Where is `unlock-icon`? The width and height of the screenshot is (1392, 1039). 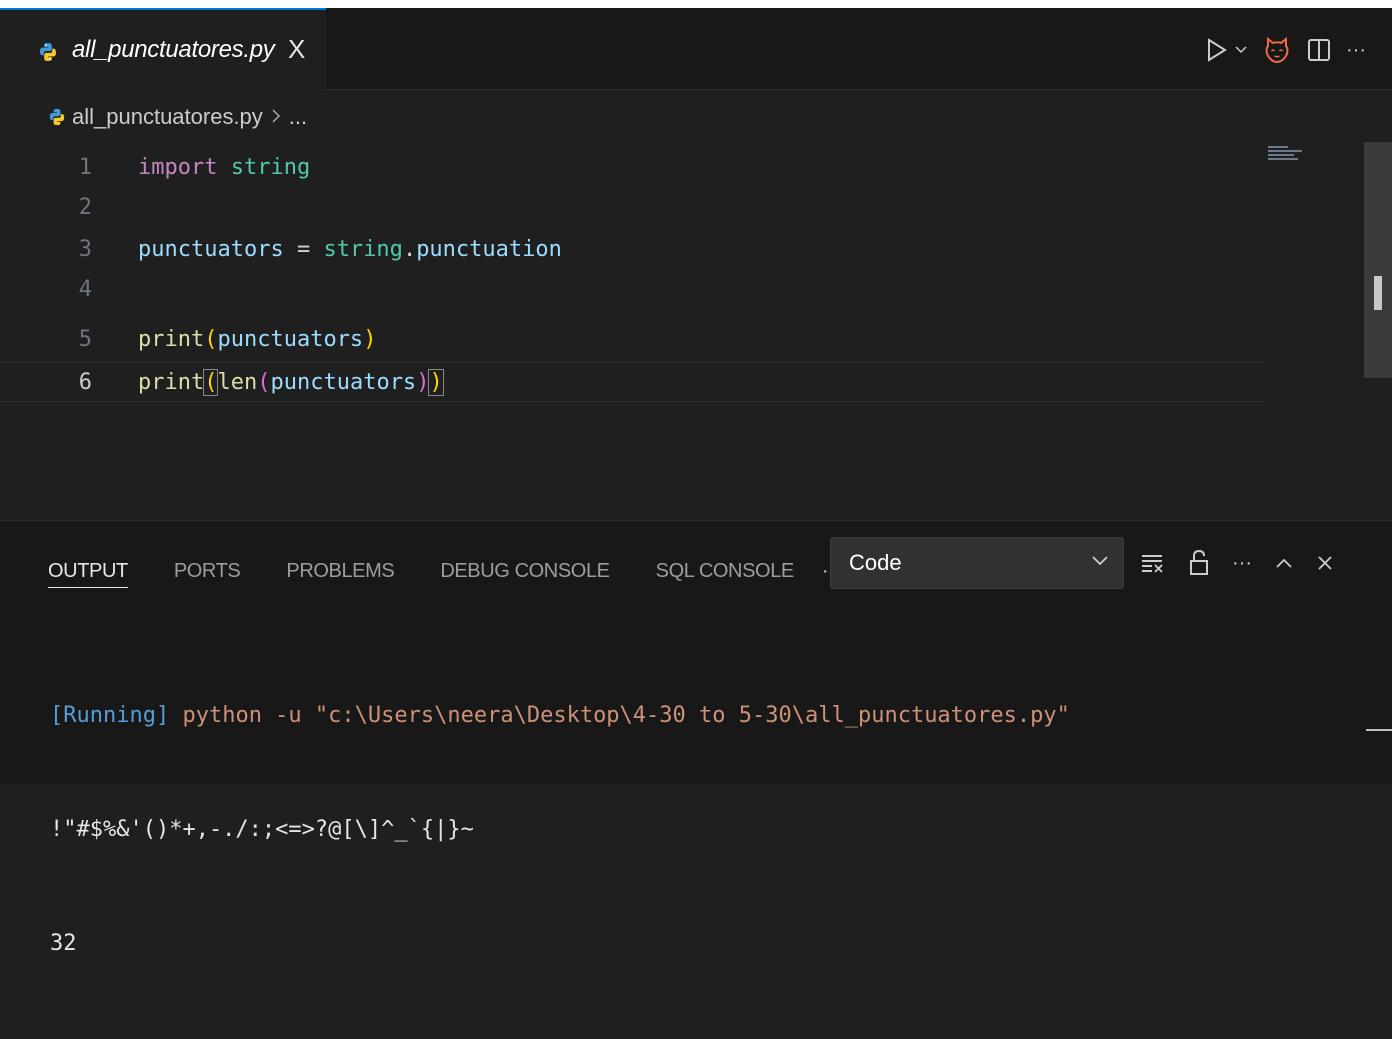
unlock-icon is located at coordinates (1199, 563).